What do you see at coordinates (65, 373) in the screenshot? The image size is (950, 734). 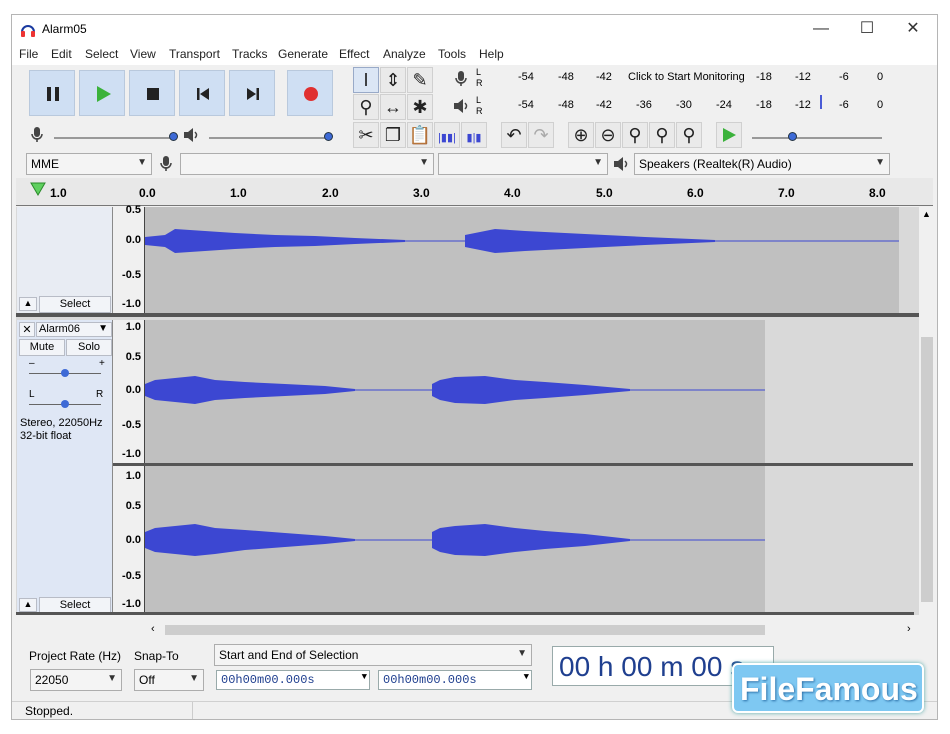 I see `gain-slider-thumb` at bounding box center [65, 373].